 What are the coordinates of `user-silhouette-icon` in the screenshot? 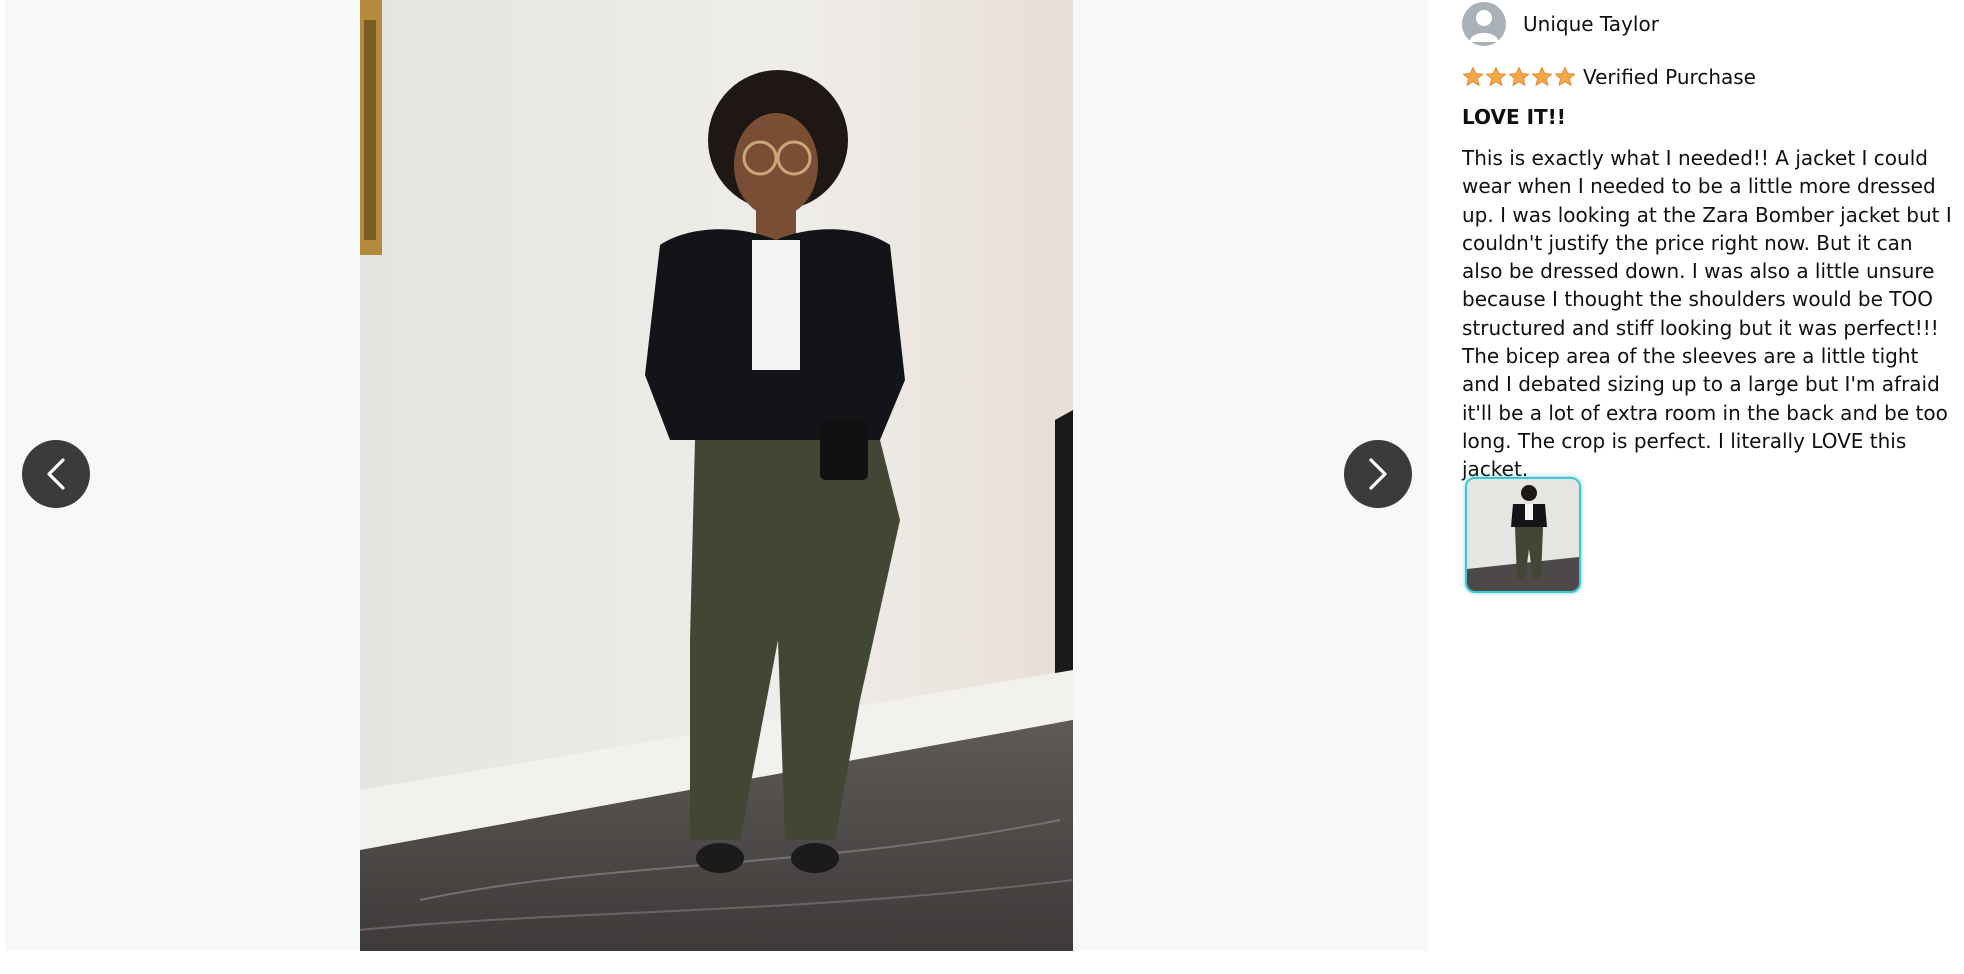 It's located at (1484, 26).